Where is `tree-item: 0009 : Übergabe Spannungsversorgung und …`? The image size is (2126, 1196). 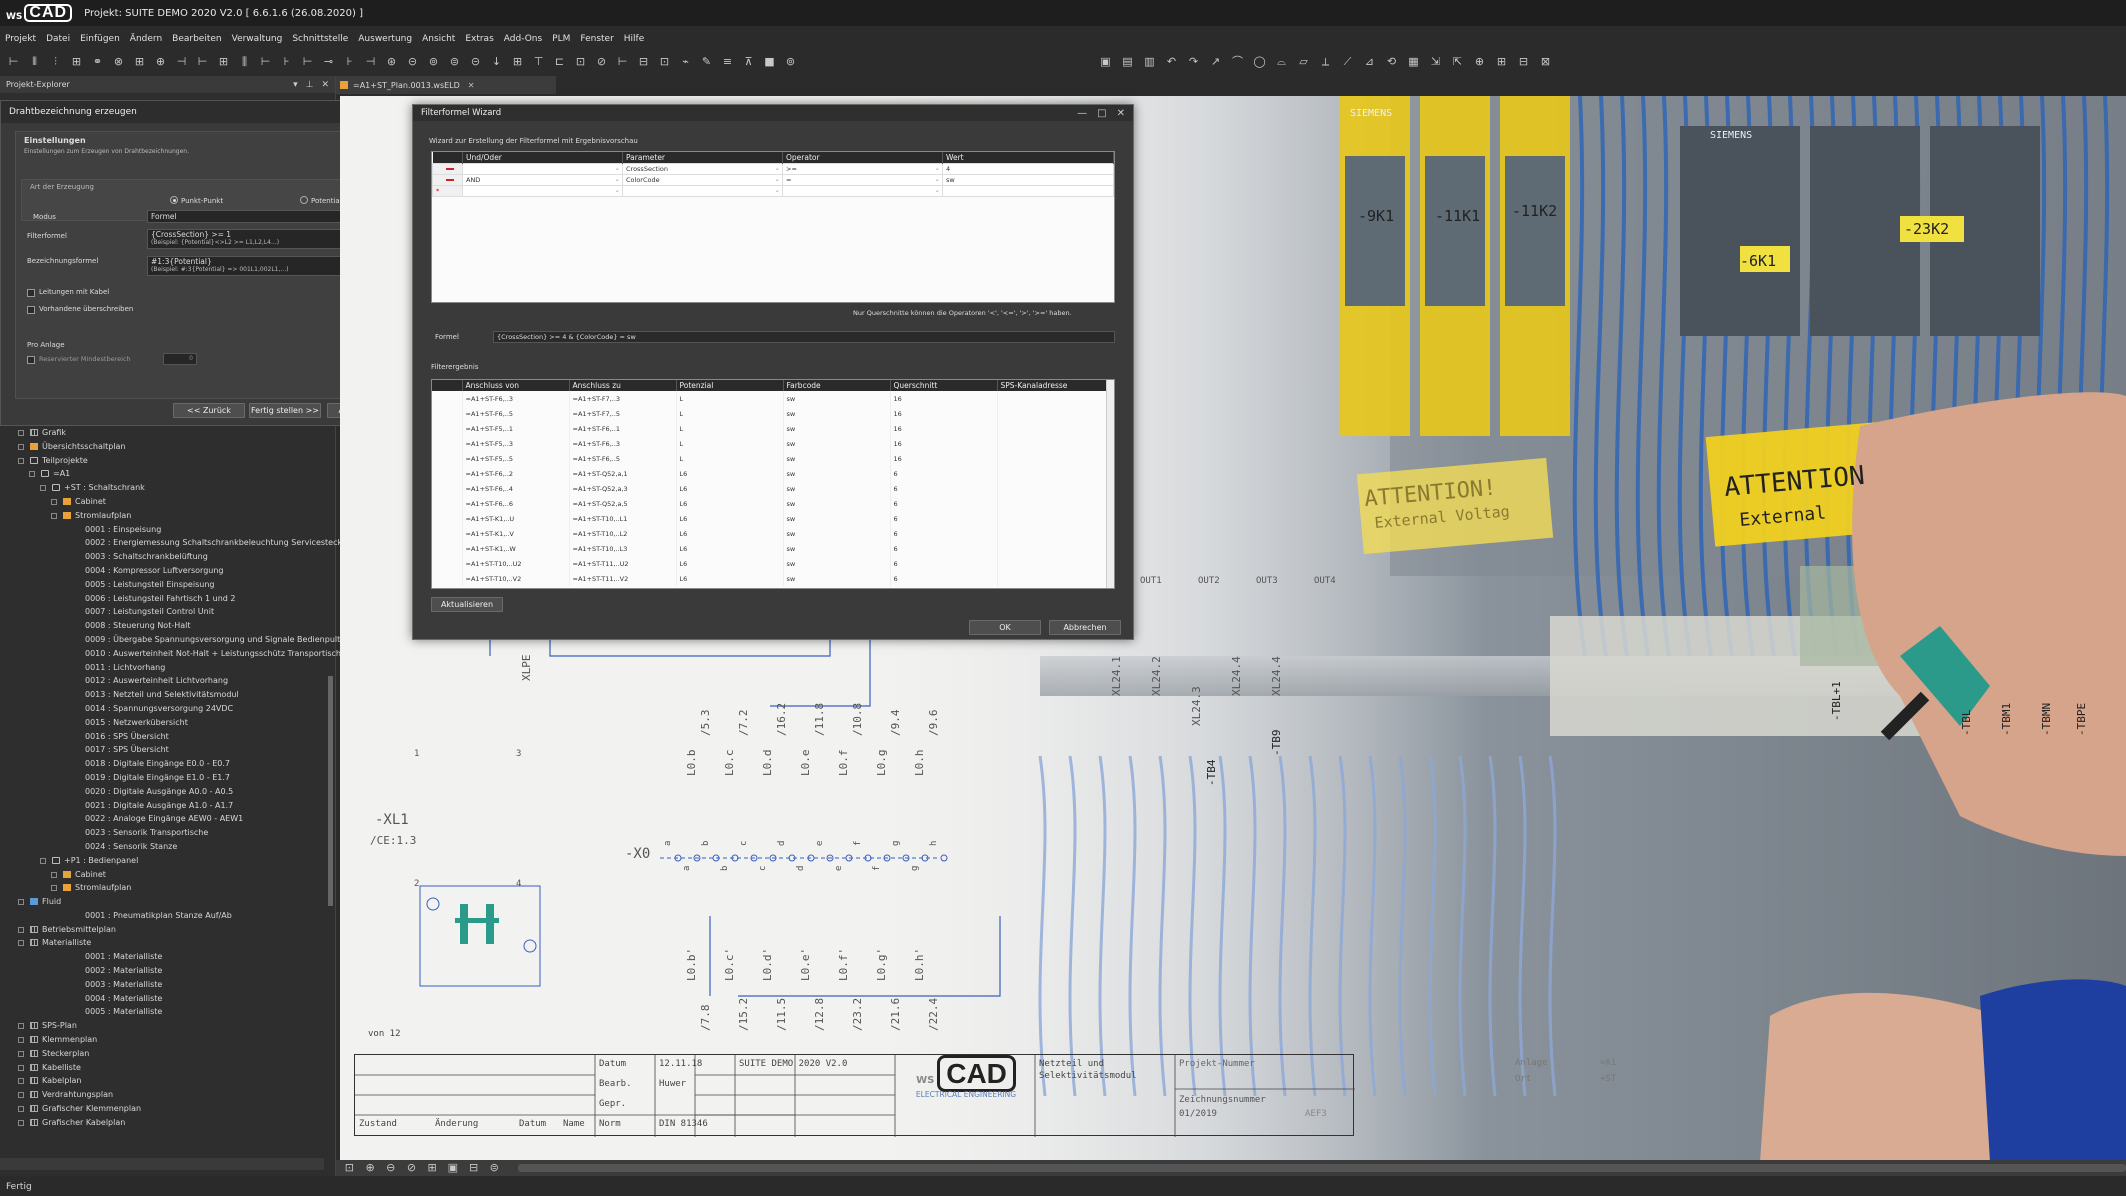 tree-item: 0009 : Übergabe Spannungsversorgung und … is located at coordinates (170, 640).